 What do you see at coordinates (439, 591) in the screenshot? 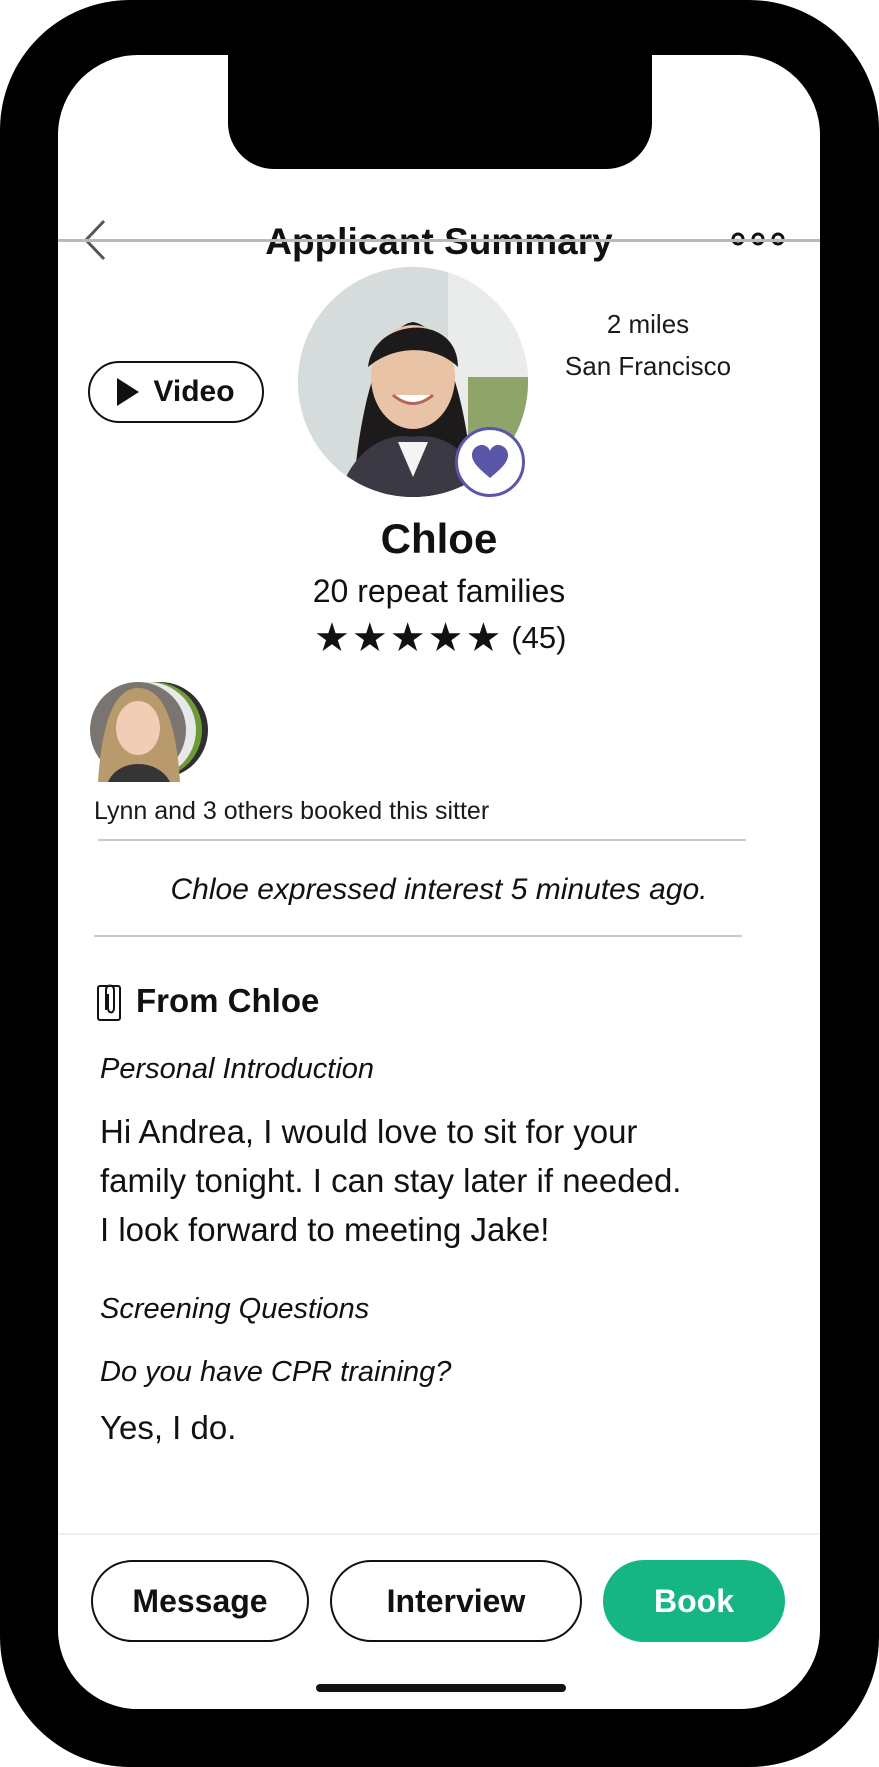
I see `repeat-families: 20 repeat families` at bounding box center [439, 591].